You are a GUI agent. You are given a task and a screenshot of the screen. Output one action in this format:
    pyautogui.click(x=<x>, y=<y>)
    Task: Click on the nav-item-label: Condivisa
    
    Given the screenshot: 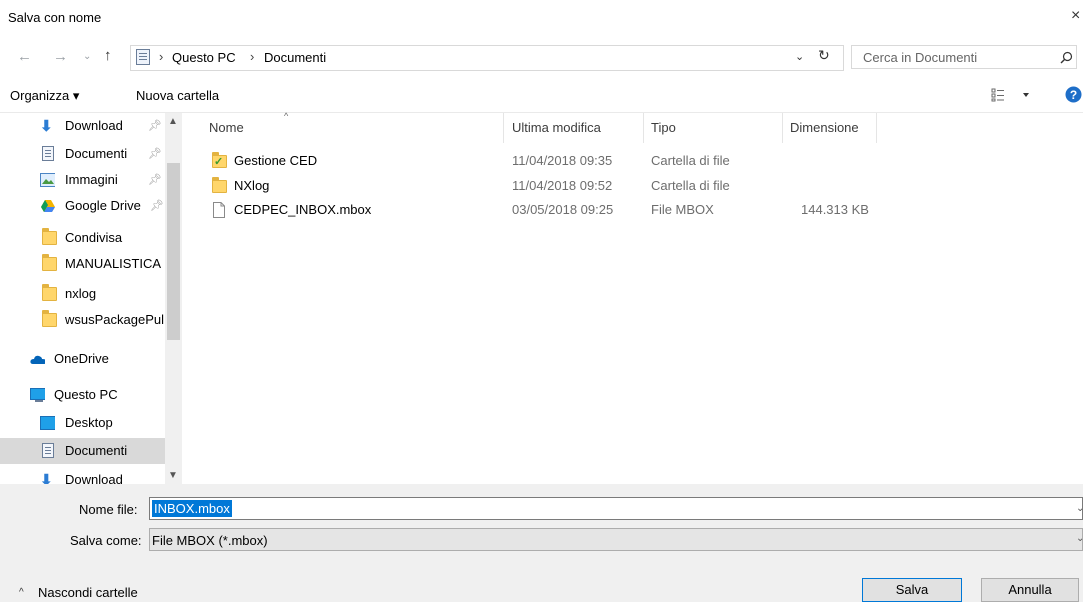 What is the action you would take?
    pyautogui.click(x=94, y=237)
    